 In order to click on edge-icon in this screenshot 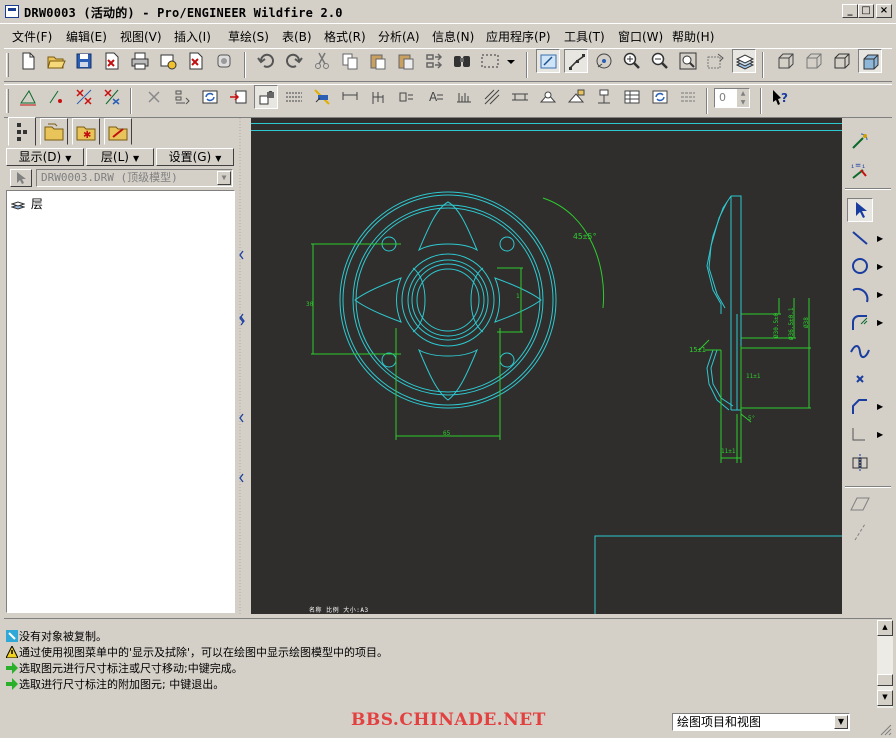, I will do `click(860, 532)`.